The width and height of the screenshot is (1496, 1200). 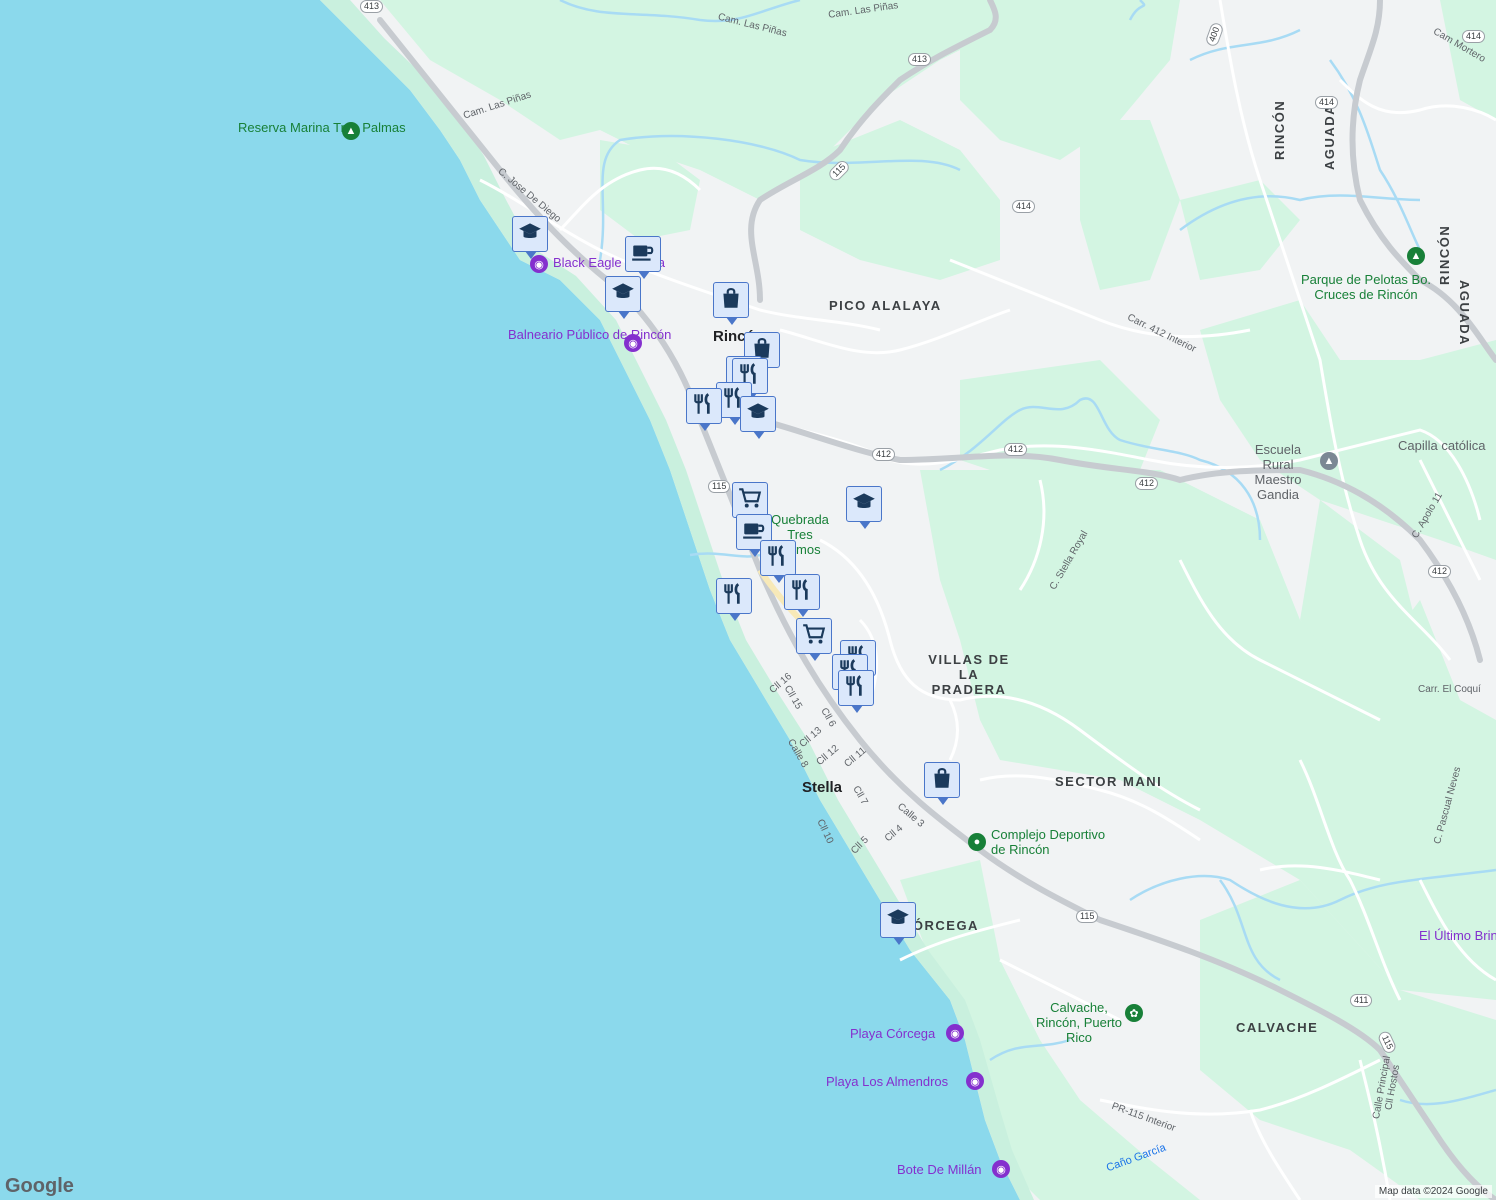 I want to click on map-attribution: Map data ©2024 Google, so click(x=1433, y=1191).